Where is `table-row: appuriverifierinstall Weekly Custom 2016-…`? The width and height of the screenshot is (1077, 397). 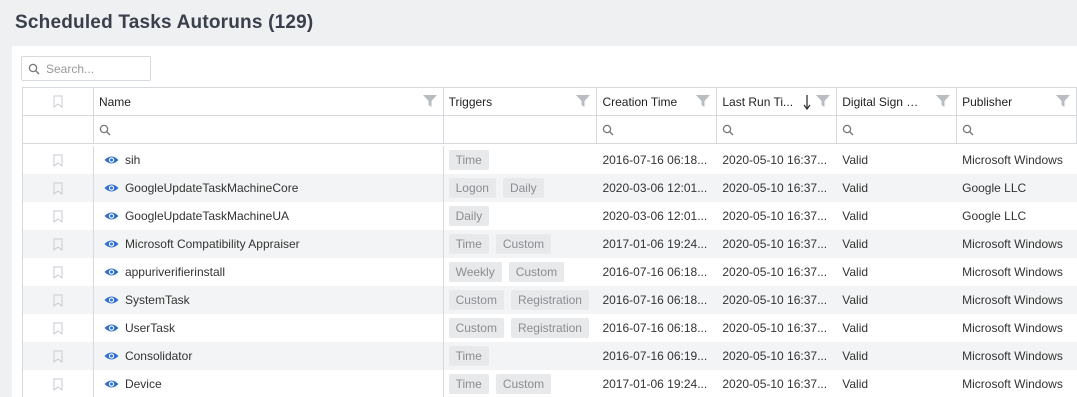 table-row: appuriverifierinstall Weekly Custom 2016-… is located at coordinates (550, 272).